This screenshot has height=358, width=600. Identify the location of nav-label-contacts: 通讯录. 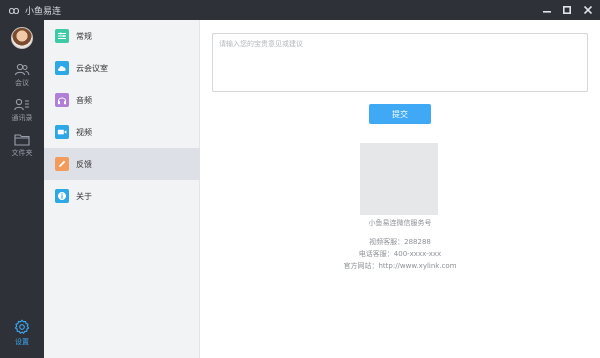
(22, 117).